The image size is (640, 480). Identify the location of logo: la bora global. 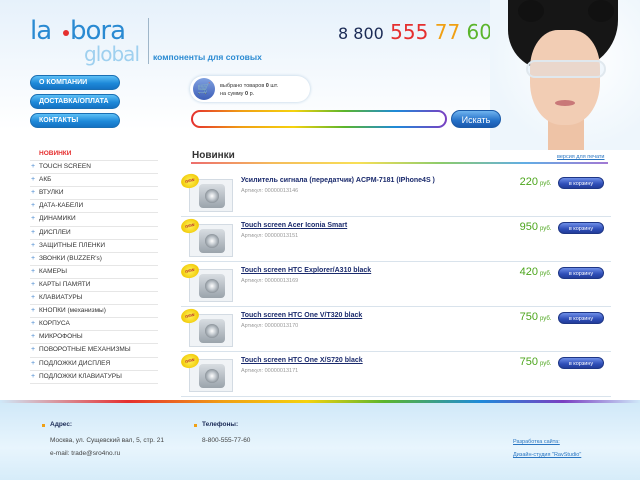
(90, 41).